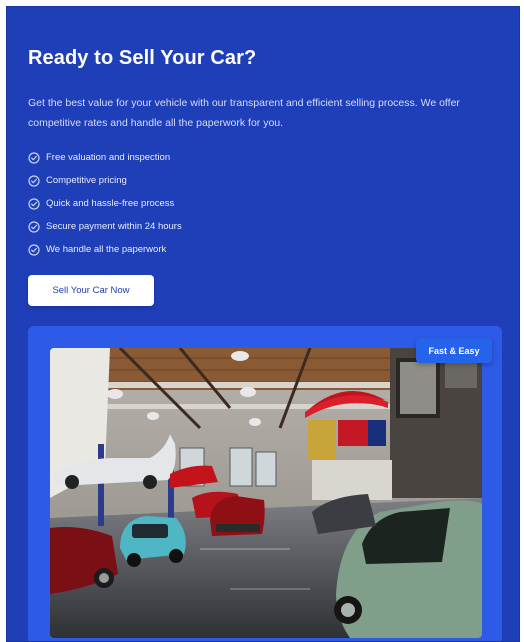  What do you see at coordinates (114, 226) in the screenshot?
I see `feature-label: Secure payment within 24 hours` at bounding box center [114, 226].